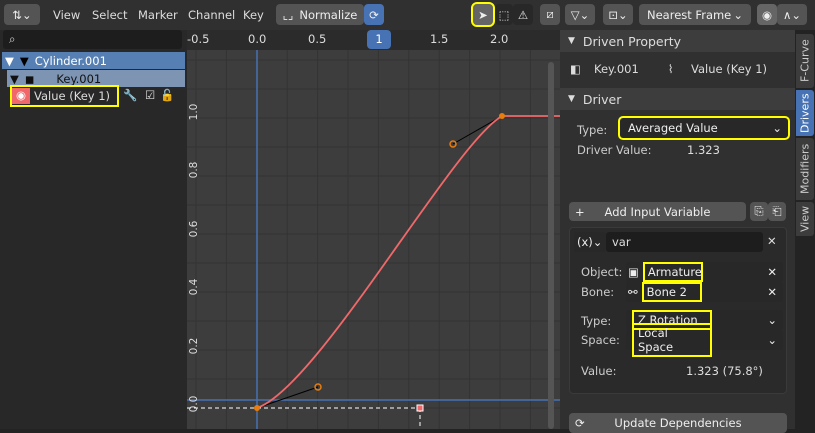 This screenshot has width=815, height=433. I want to click on ruler-tick: 0.5, so click(317, 39).